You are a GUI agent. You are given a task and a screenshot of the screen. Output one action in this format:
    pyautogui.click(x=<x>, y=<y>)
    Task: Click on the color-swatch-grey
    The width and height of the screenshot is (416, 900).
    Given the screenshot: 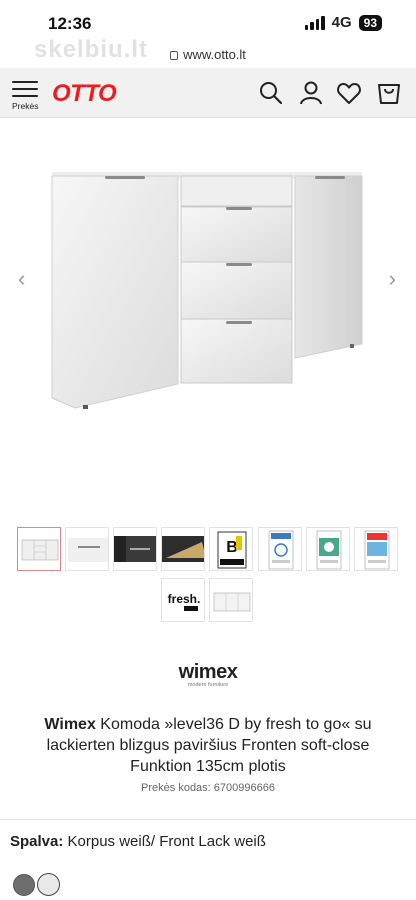 What is the action you would take?
    pyautogui.click(x=24, y=885)
    